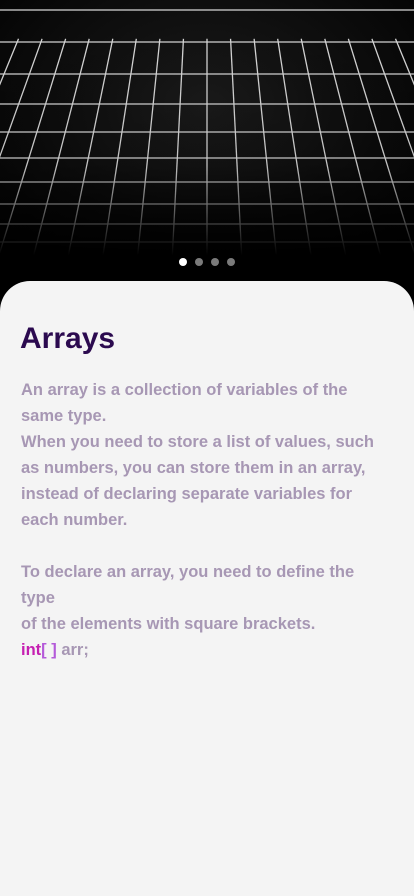 The image size is (414, 896). What do you see at coordinates (74, 520) in the screenshot?
I see `body-line: each number.` at bounding box center [74, 520].